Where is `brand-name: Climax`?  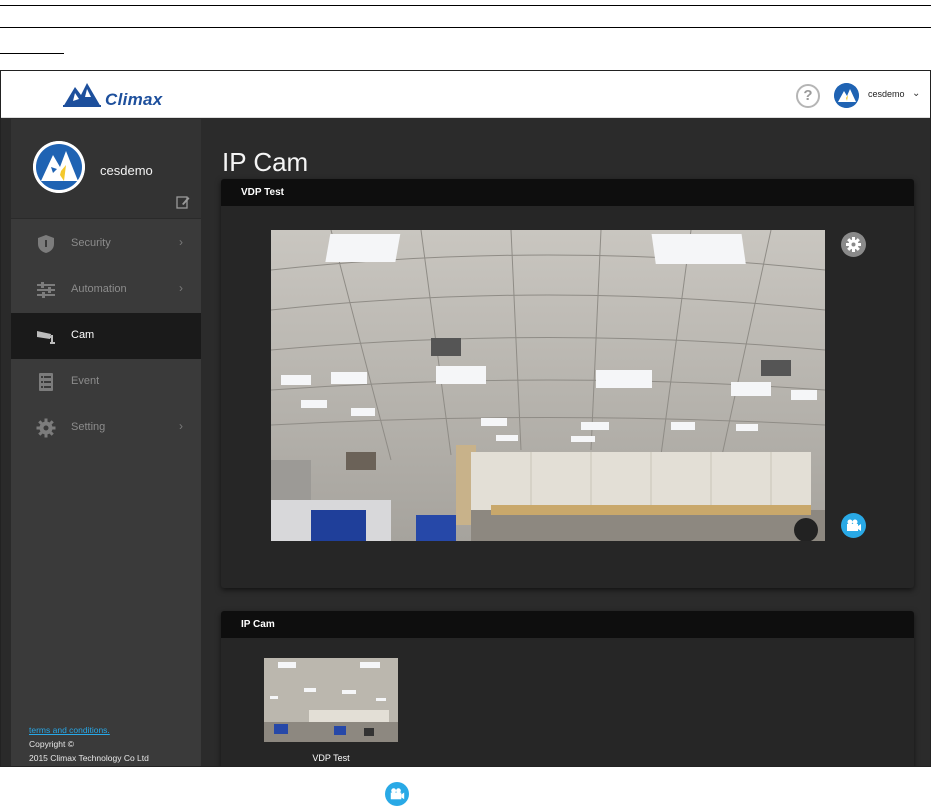
brand-name: Climax is located at coordinates (134, 99).